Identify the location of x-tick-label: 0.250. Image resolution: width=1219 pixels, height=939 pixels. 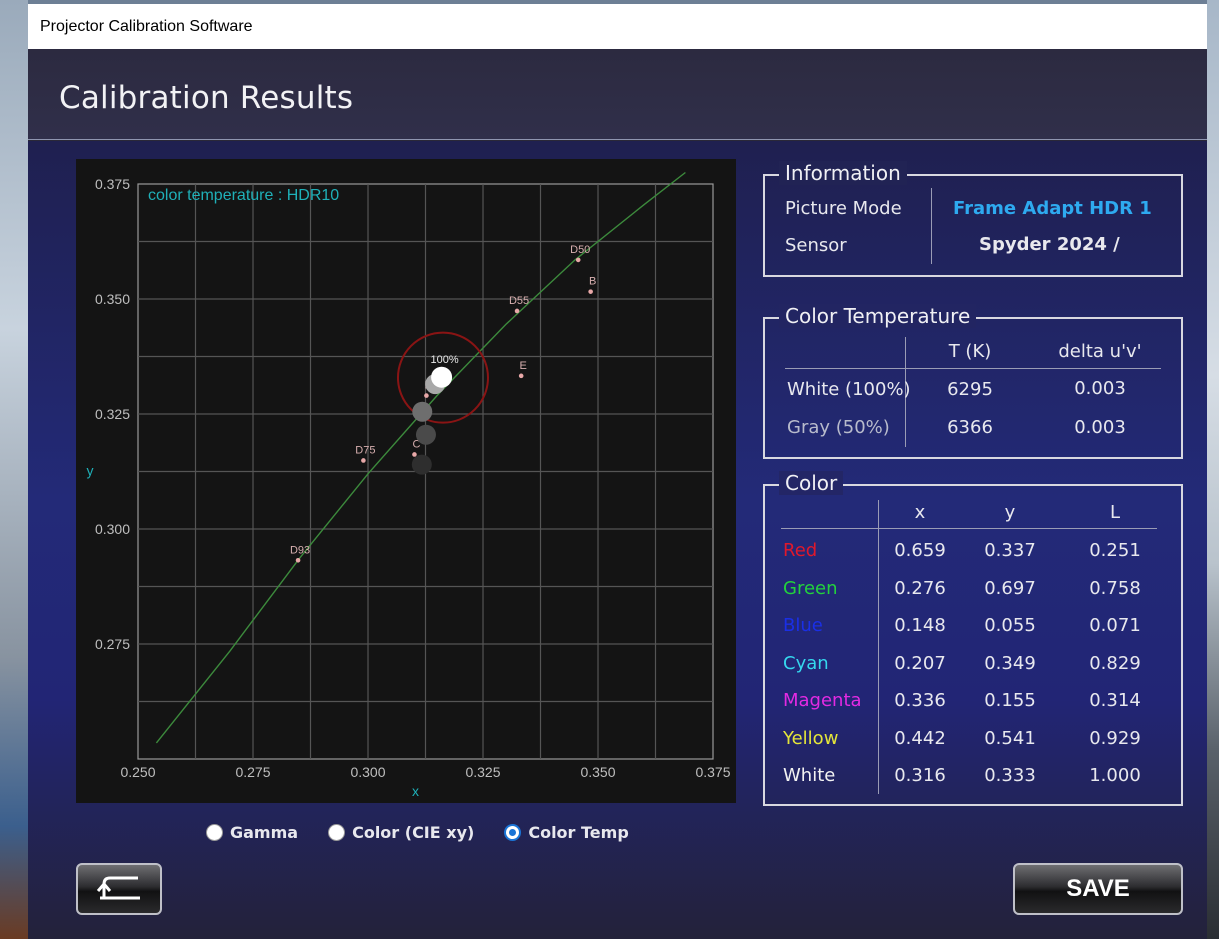
(137, 772).